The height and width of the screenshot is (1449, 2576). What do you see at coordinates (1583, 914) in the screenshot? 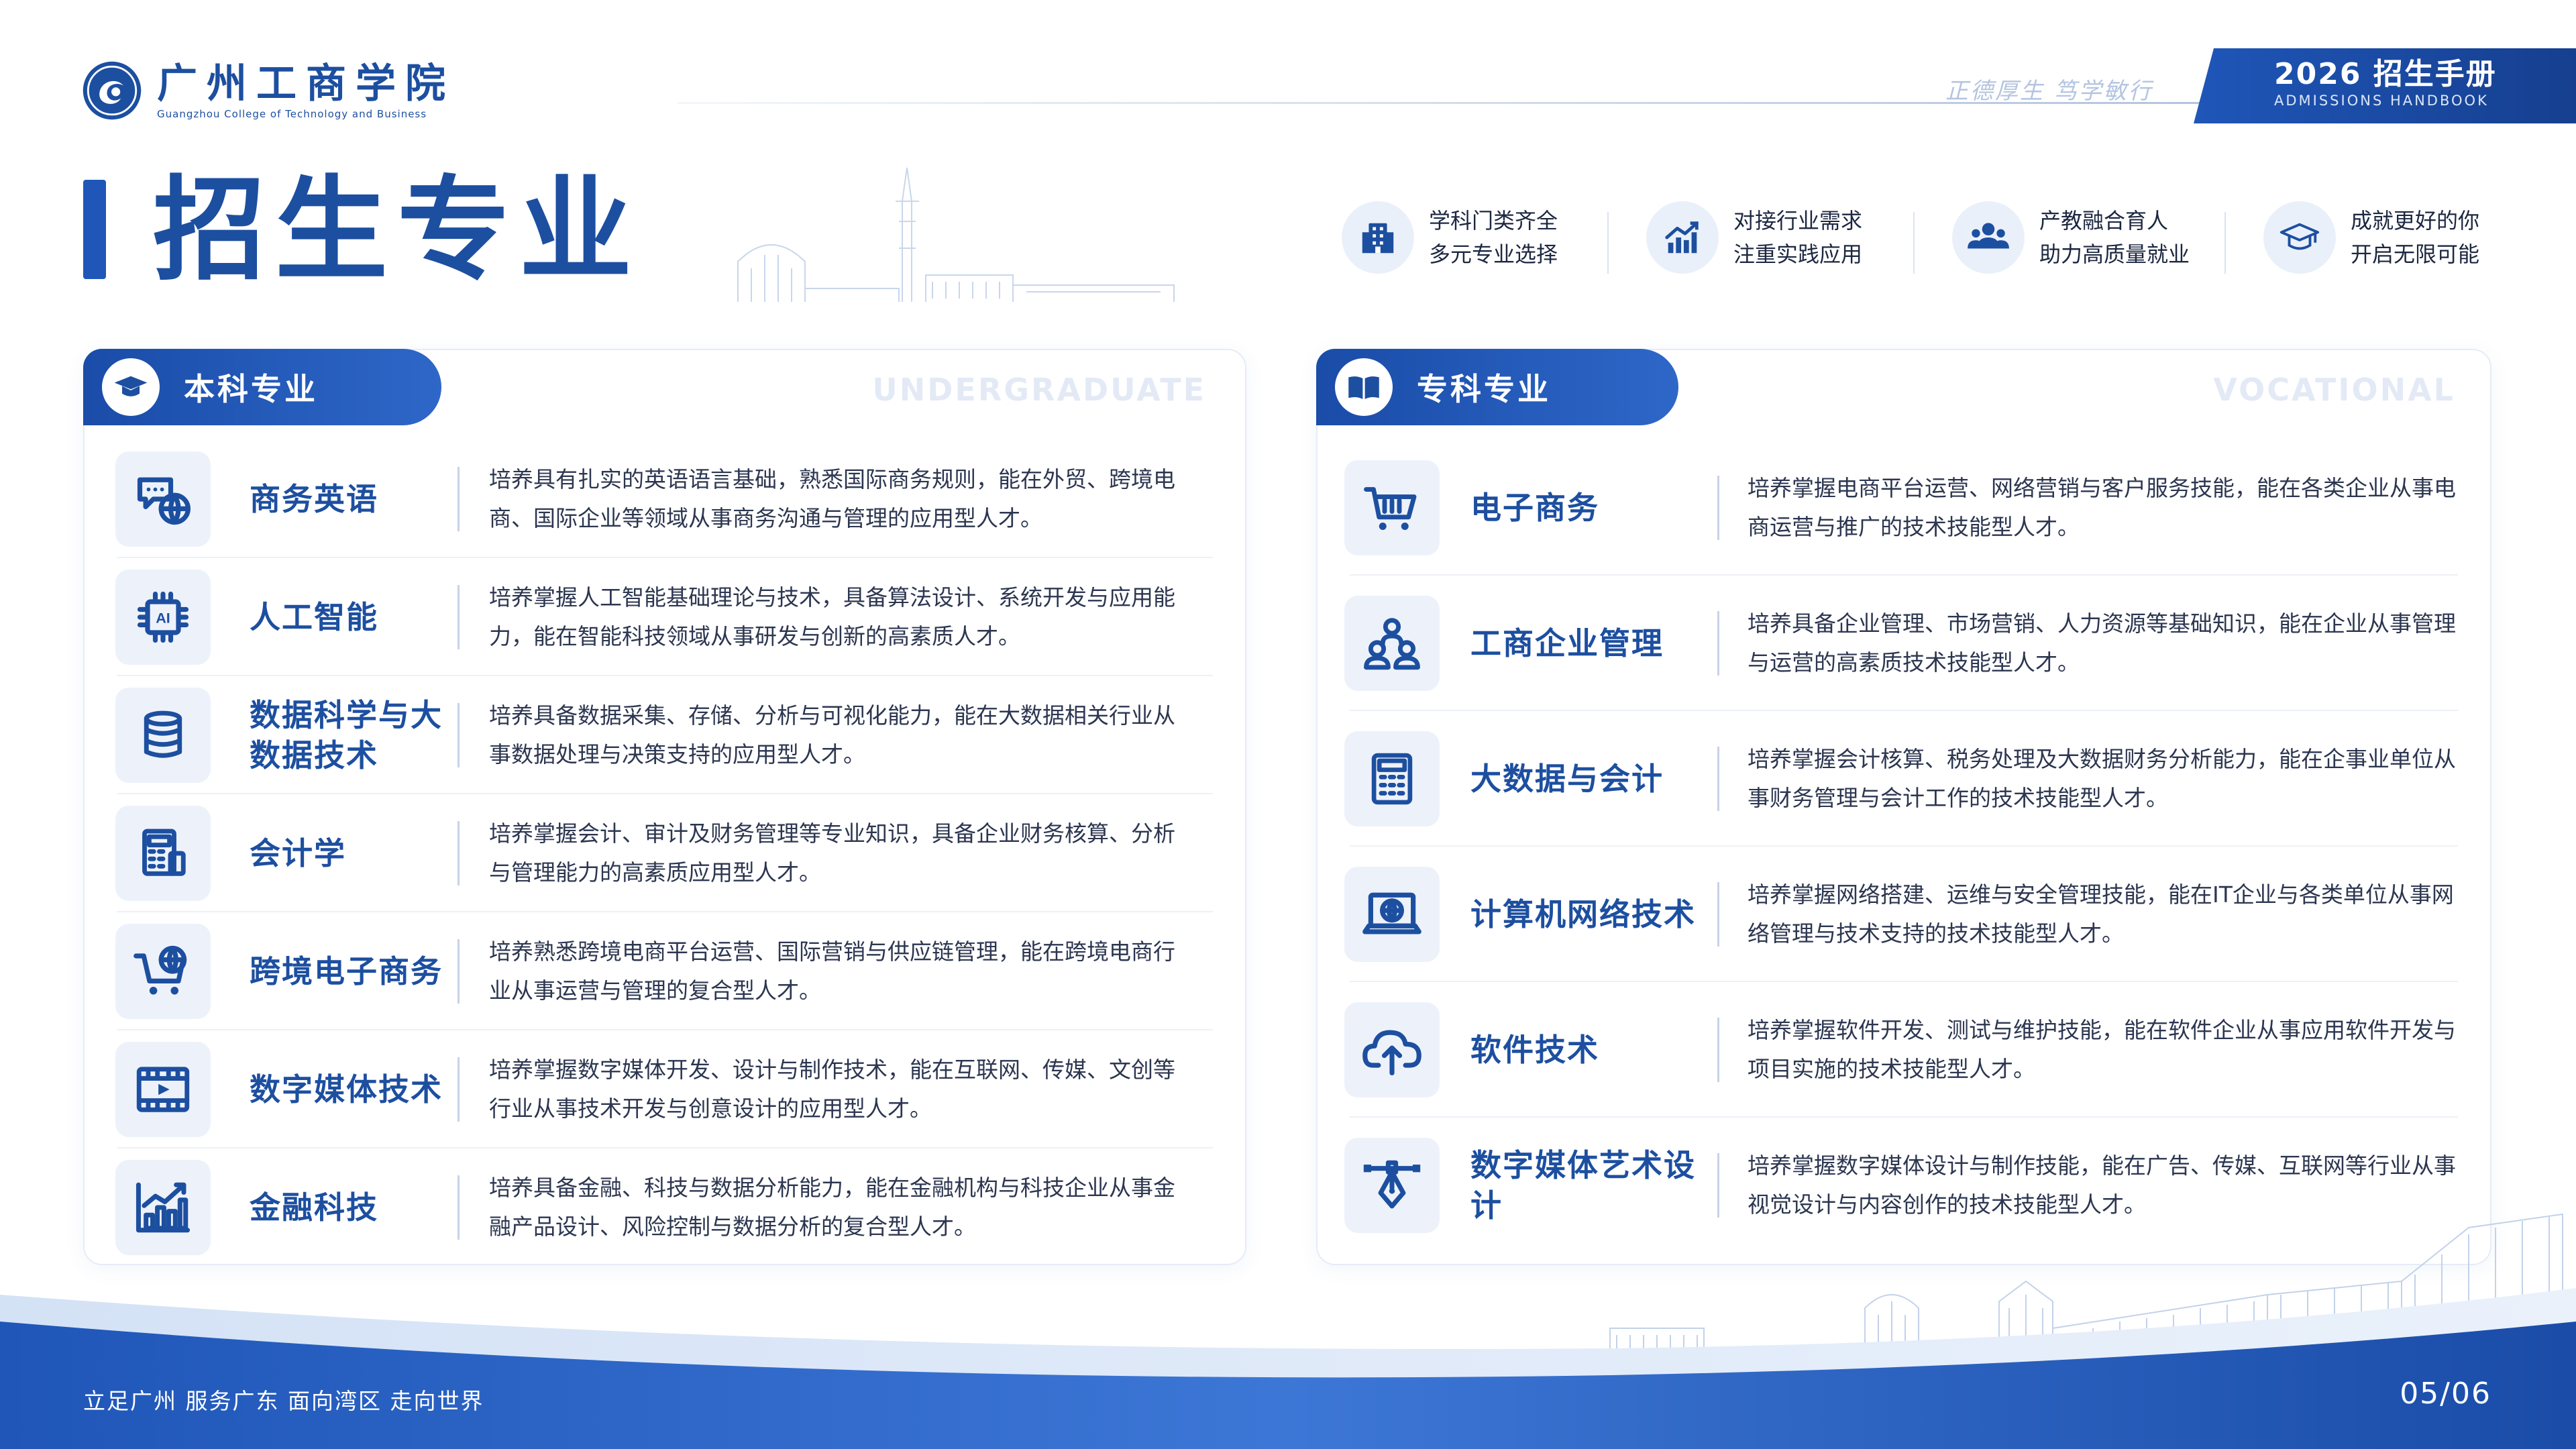
I see `major-name: 计算机网络技术` at bounding box center [1583, 914].